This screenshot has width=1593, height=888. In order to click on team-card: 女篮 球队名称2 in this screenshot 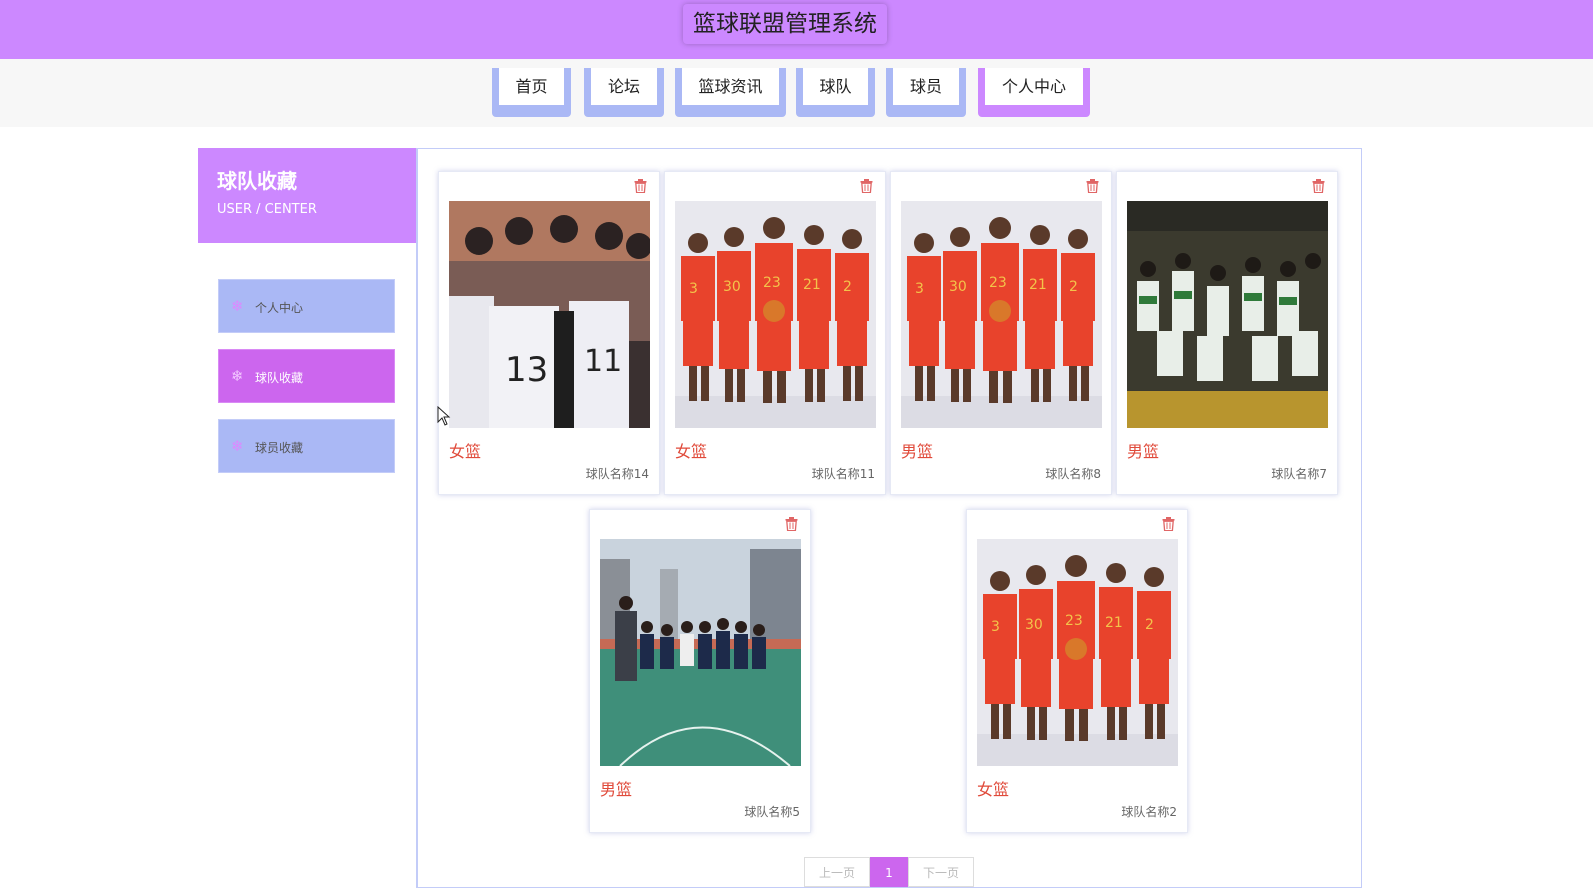, I will do `click(1077, 671)`.